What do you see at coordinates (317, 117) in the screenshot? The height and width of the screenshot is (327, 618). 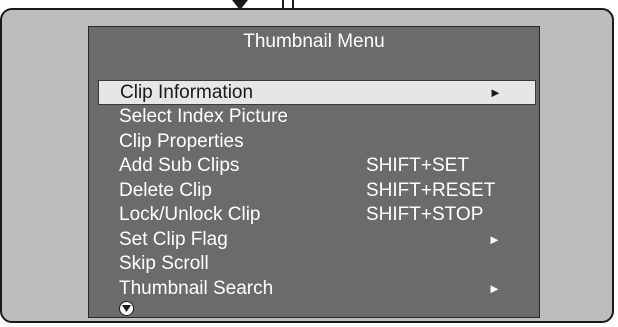 I see `menu-item-select-index-picture: Select Index Picture` at bounding box center [317, 117].